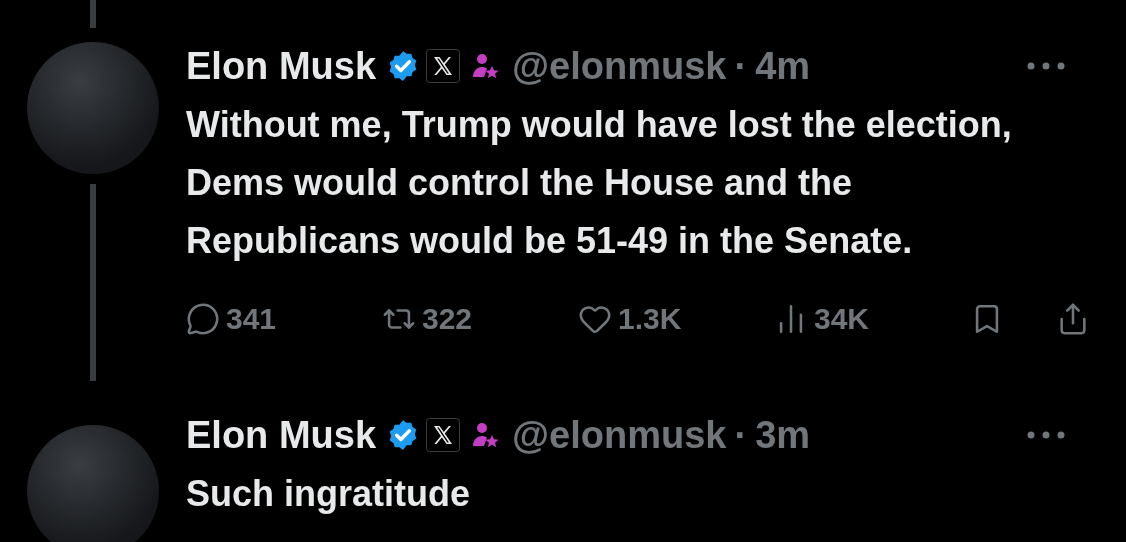 This screenshot has width=1126, height=542. What do you see at coordinates (783, 66) in the screenshot?
I see `post-time: 4m` at bounding box center [783, 66].